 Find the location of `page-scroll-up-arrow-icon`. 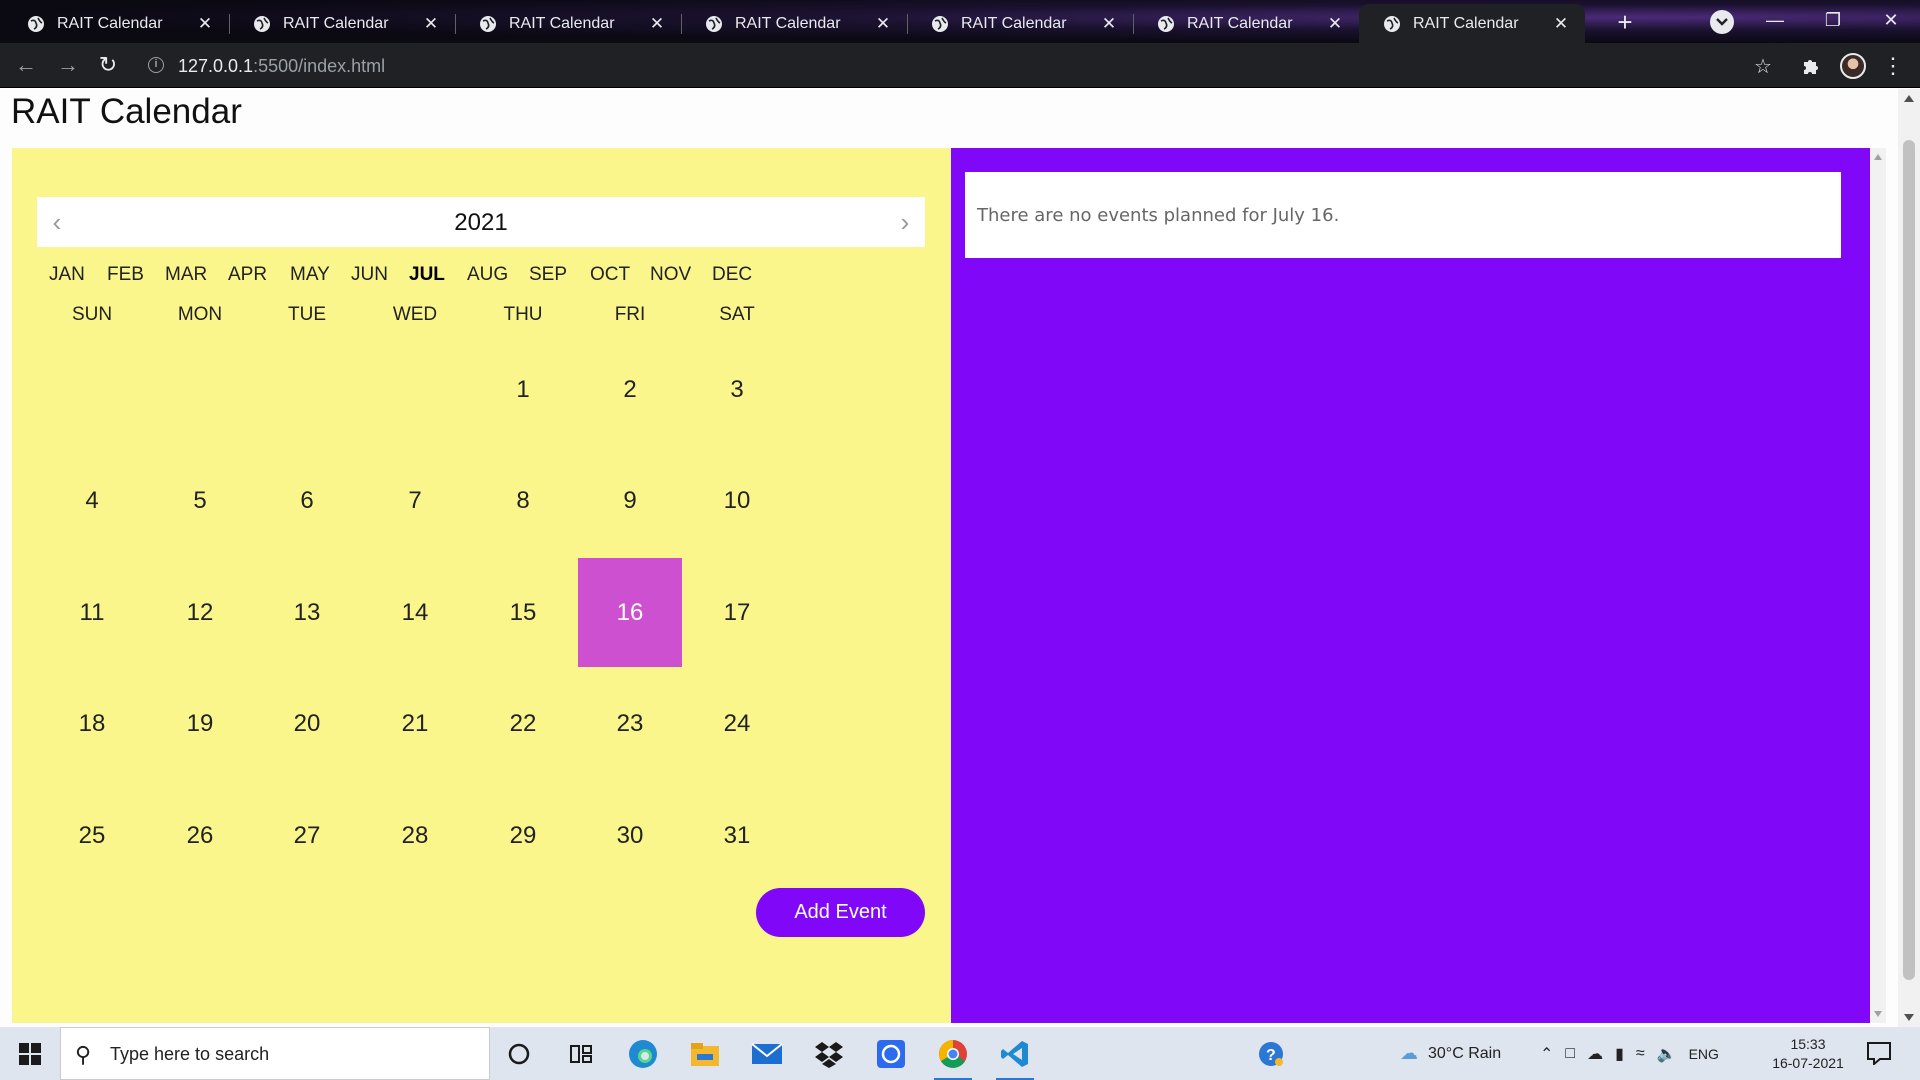

page-scroll-up-arrow-icon is located at coordinates (1909, 98).